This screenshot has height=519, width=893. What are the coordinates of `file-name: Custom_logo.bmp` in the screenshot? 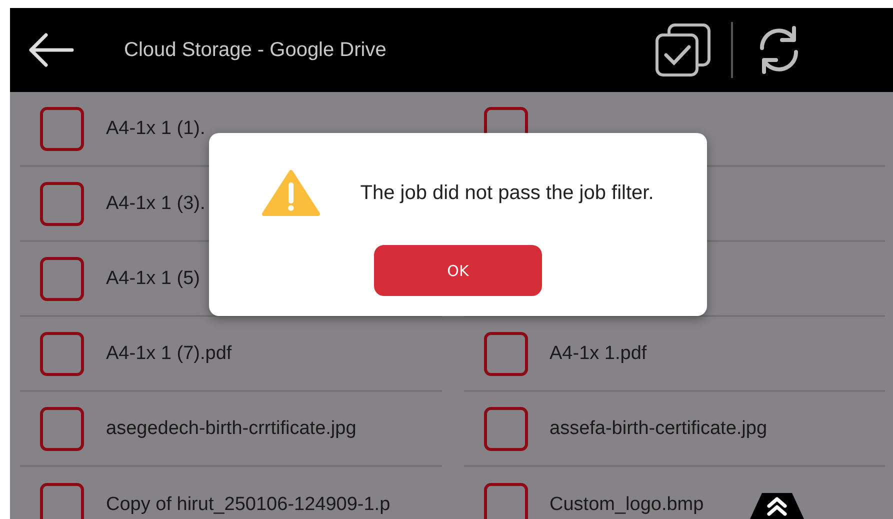 It's located at (627, 505).